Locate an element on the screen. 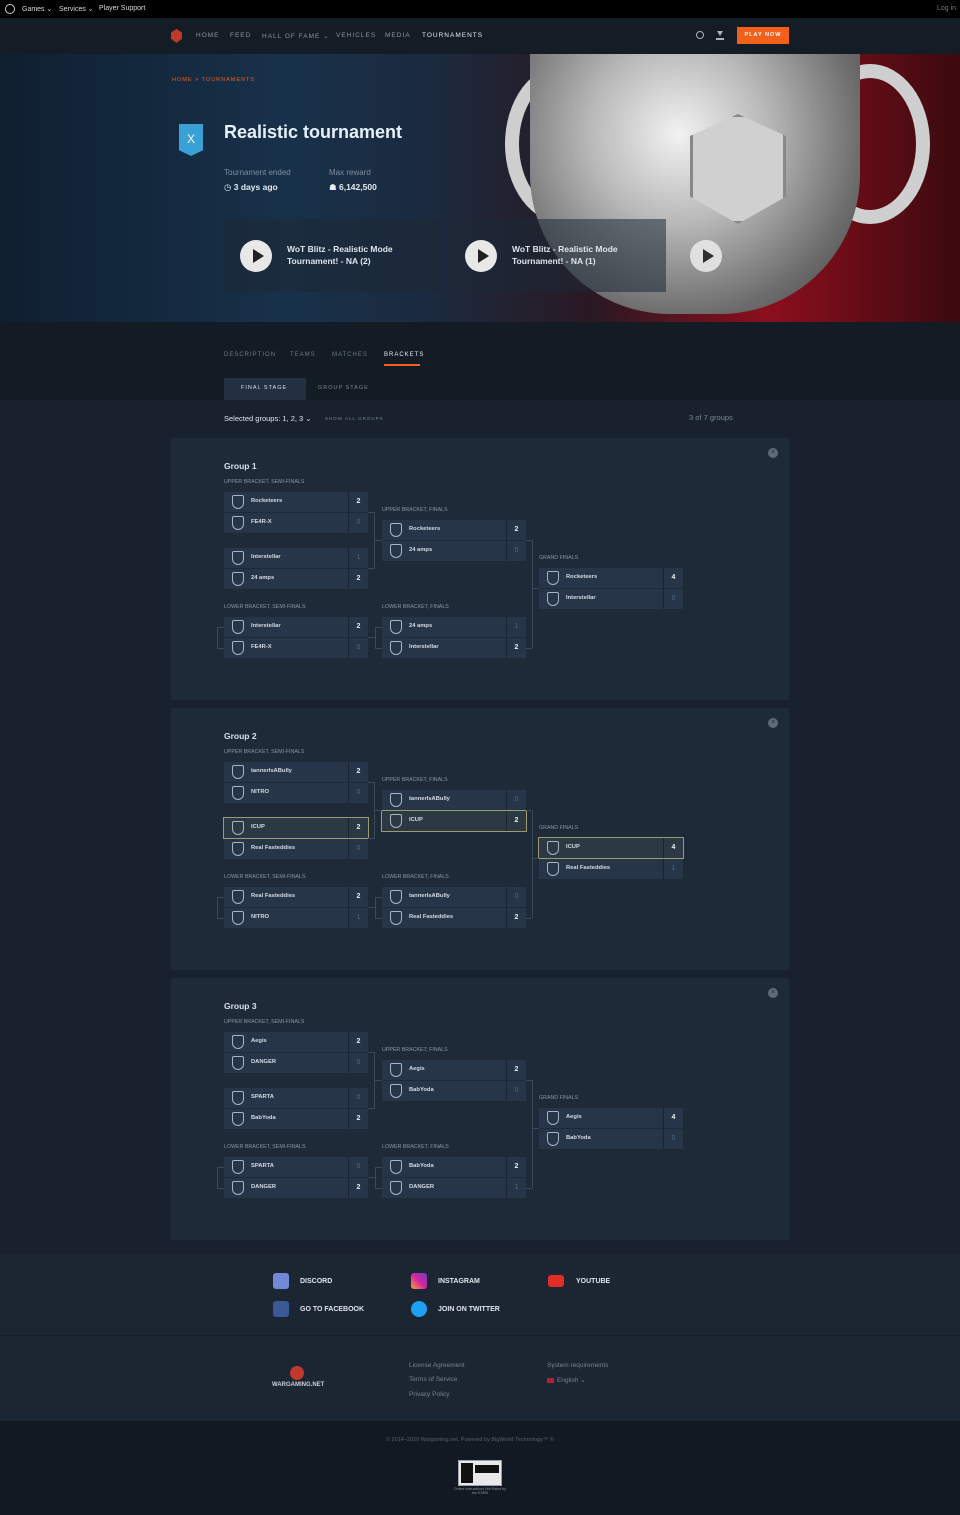 The width and height of the screenshot is (960, 1515). subtab-group-stage: GROUP STAGE is located at coordinates (343, 388).